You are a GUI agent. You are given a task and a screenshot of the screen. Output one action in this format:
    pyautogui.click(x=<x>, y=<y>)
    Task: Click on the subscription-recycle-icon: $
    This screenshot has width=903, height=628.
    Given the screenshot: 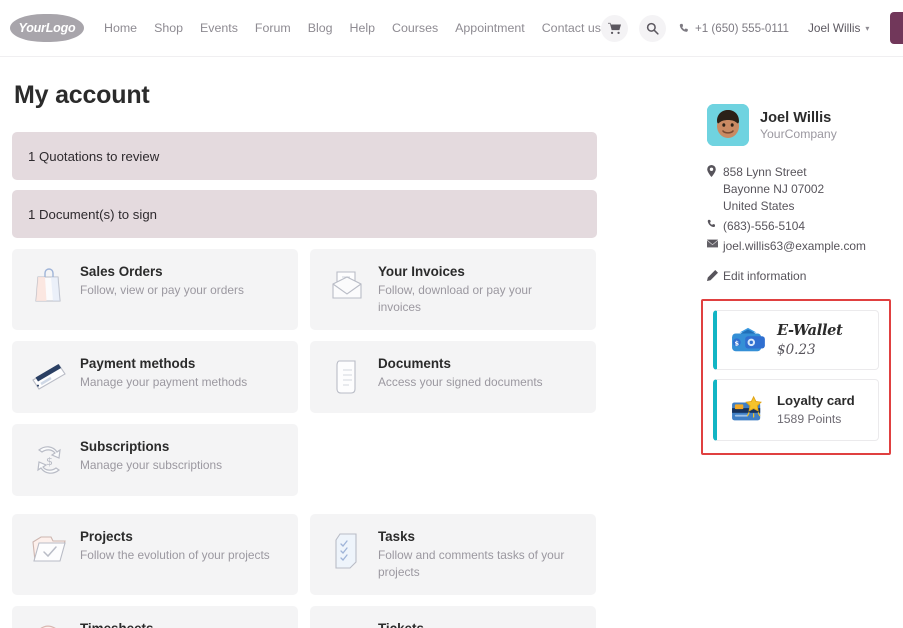 What is the action you would take?
    pyautogui.click(x=49, y=460)
    